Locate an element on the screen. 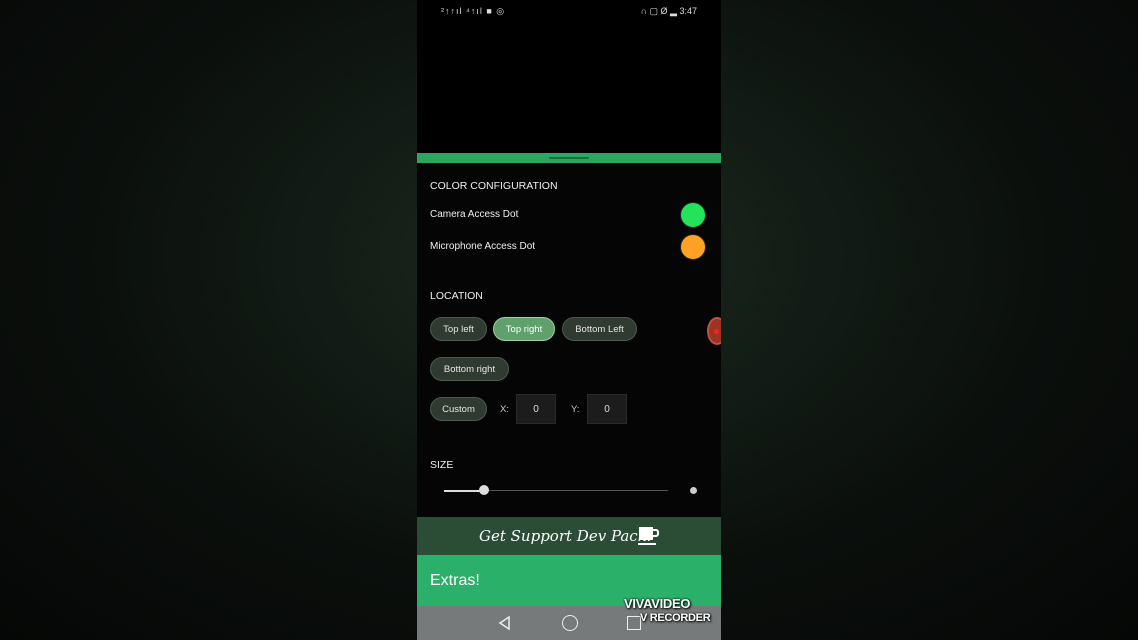 The image size is (1138, 640). extras-label: Extras! is located at coordinates (455, 580).